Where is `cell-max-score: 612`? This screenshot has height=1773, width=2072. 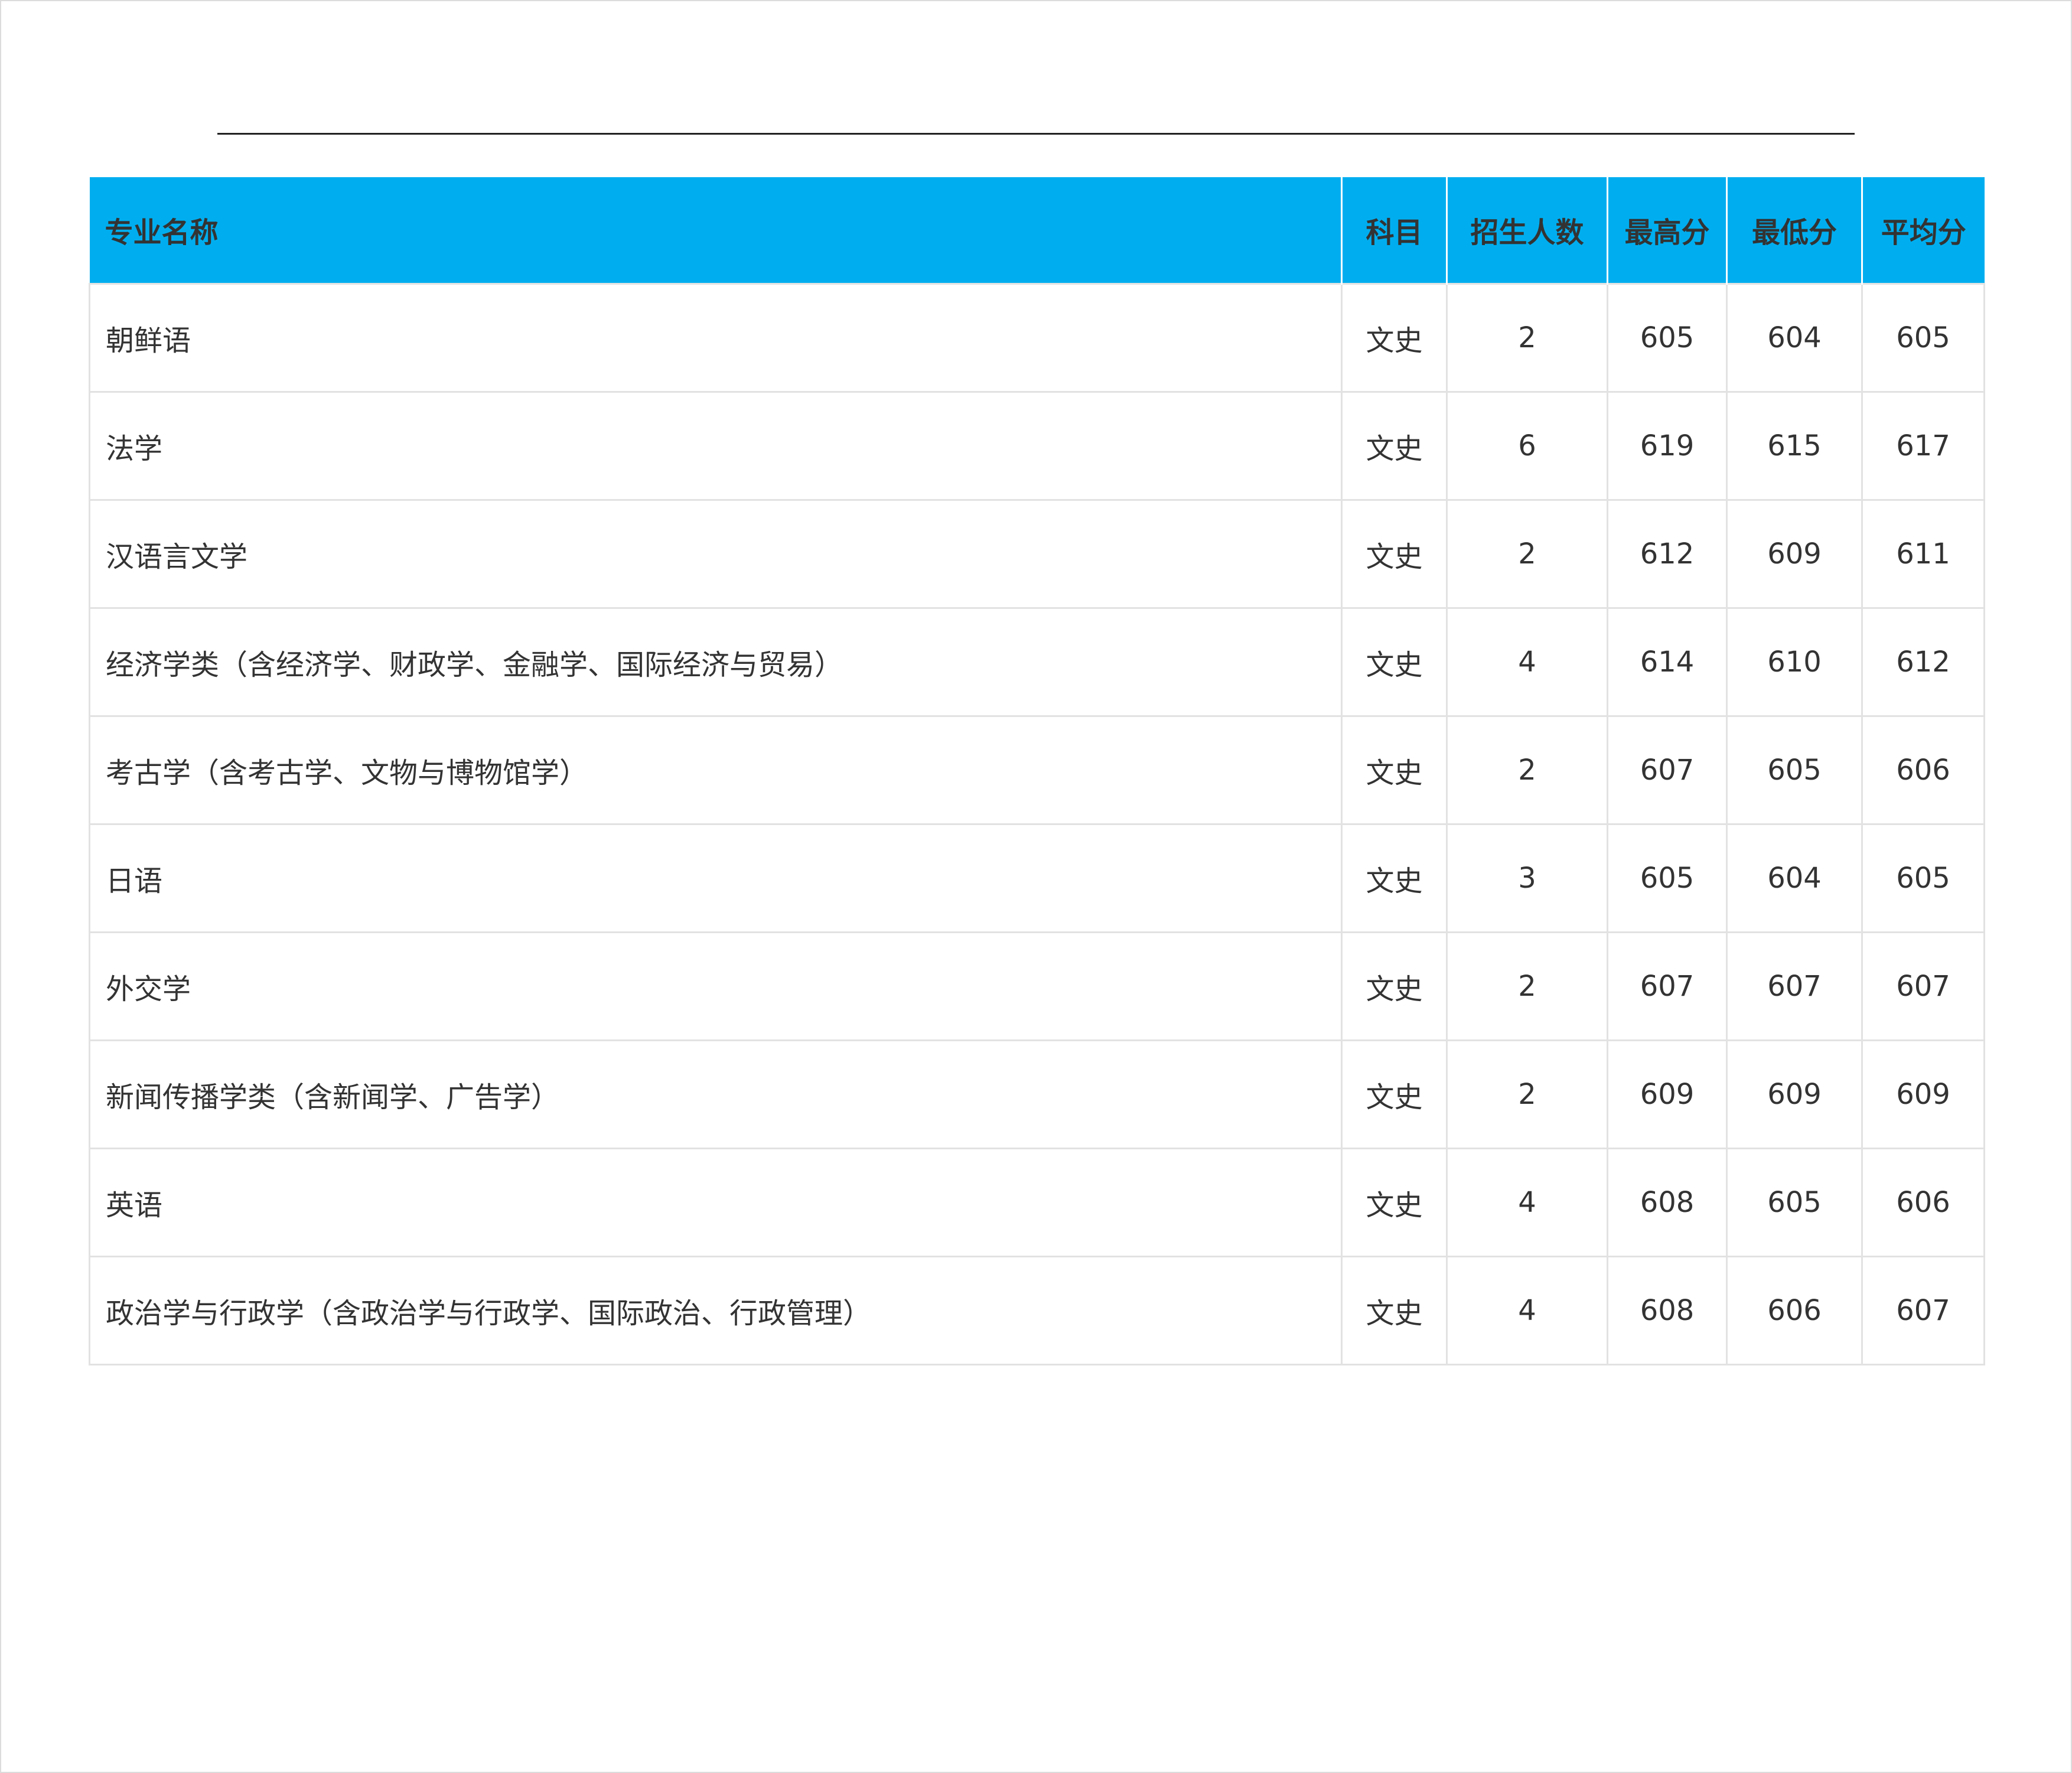 cell-max-score: 612 is located at coordinates (1667, 553).